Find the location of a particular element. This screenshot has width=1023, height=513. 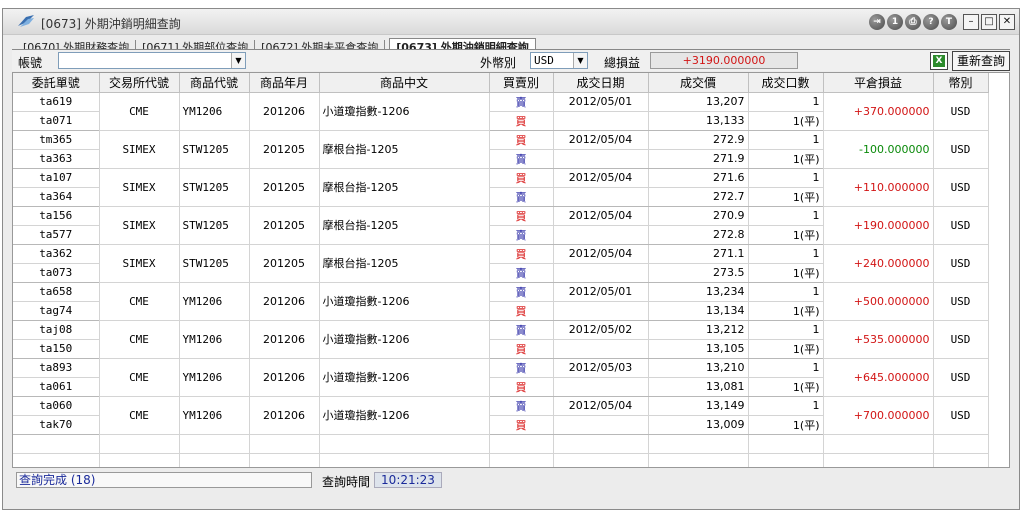

exchange-cell: CME is located at coordinates (139, 415).